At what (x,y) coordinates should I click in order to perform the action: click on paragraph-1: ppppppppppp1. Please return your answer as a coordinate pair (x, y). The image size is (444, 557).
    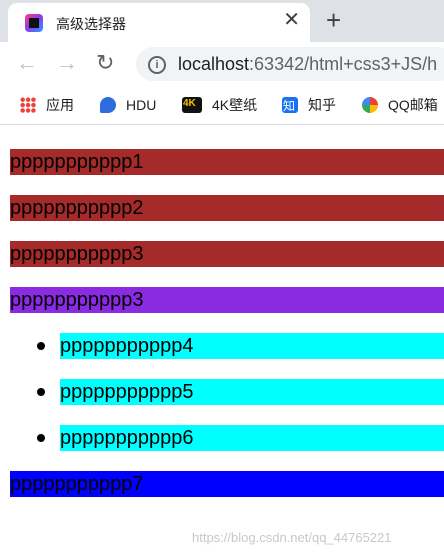
    Looking at the image, I should click on (227, 162).